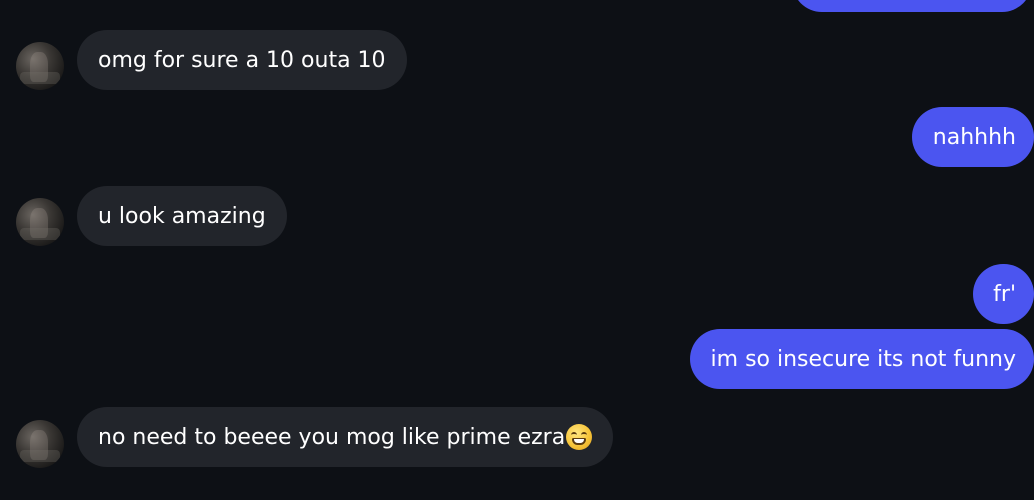 This screenshot has width=1034, height=500. I want to click on grinning-face-emoji-icon, so click(579, 437).